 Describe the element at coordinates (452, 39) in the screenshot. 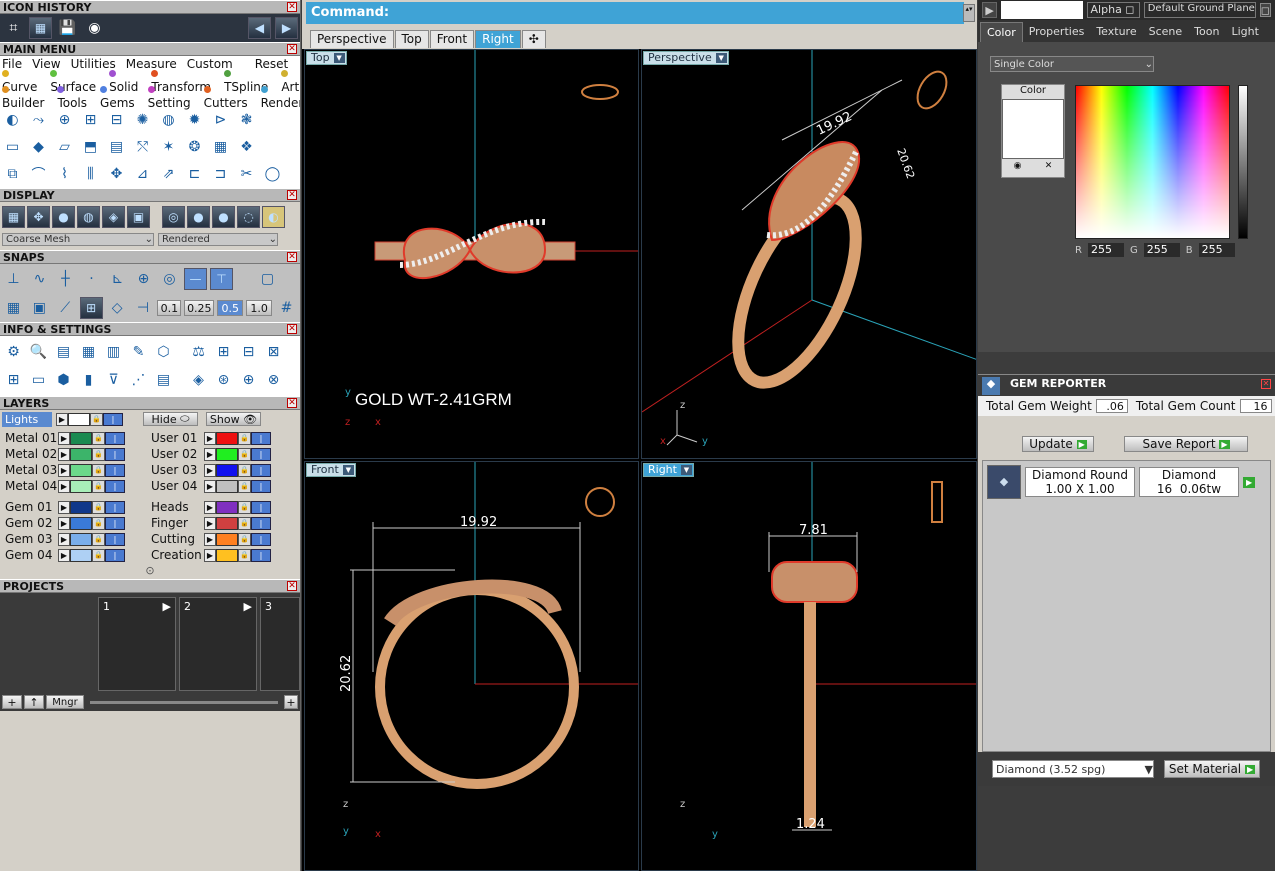

I see `tab-front: Front` at that location.